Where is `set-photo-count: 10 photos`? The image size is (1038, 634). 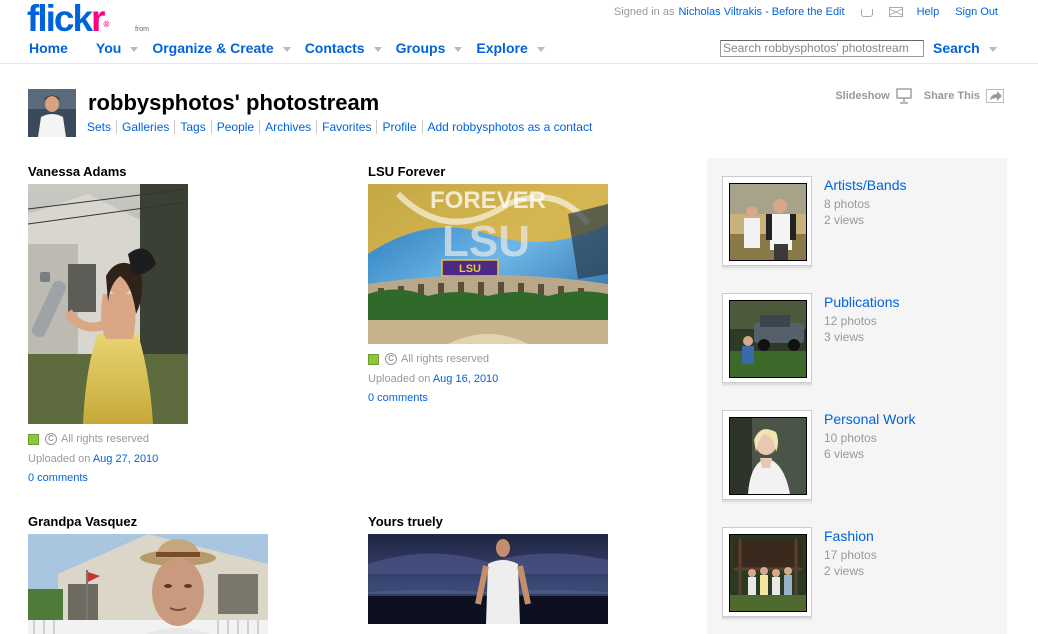 set-photo-count: 10 photos is located at coordinates (850, 438).